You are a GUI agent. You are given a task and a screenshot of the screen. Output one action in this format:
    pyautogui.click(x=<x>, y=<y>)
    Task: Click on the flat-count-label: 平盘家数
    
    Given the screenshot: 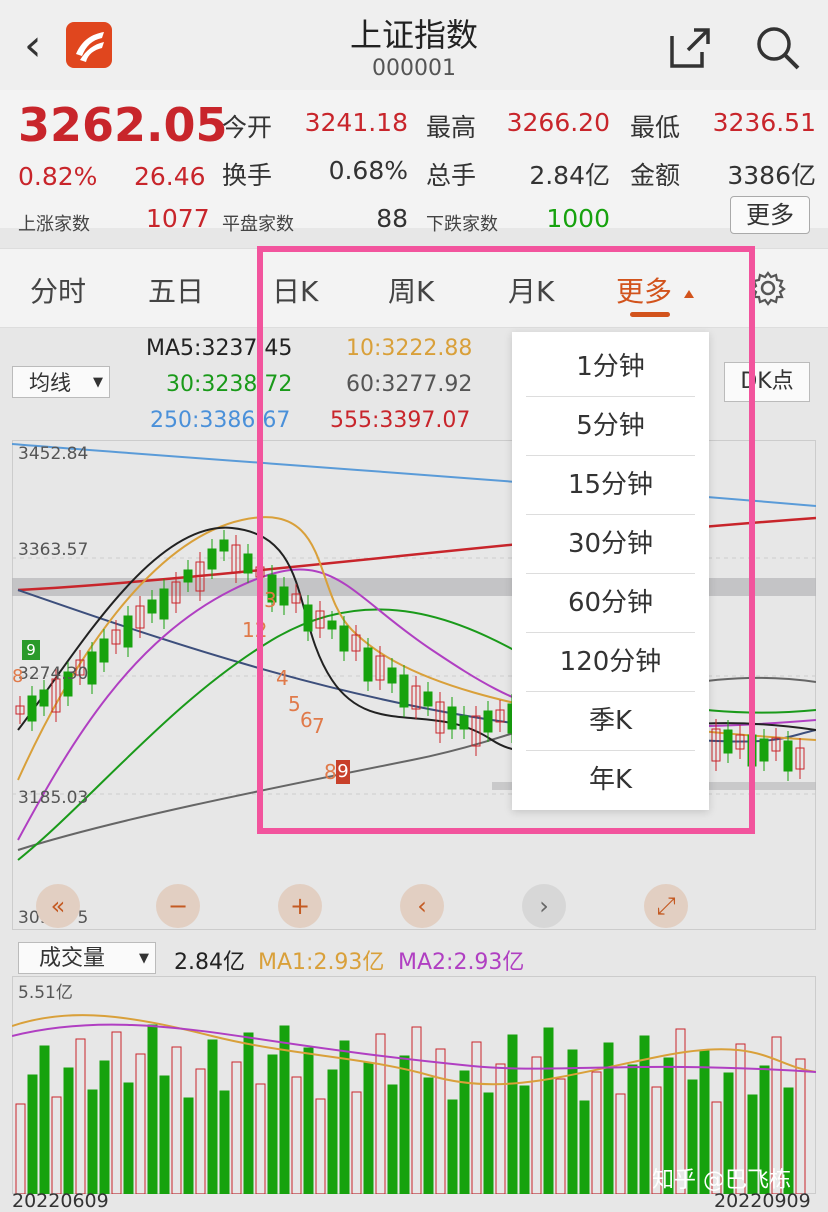 What is the action you would take?
    pyautogui.click(x=258, y=224)
    